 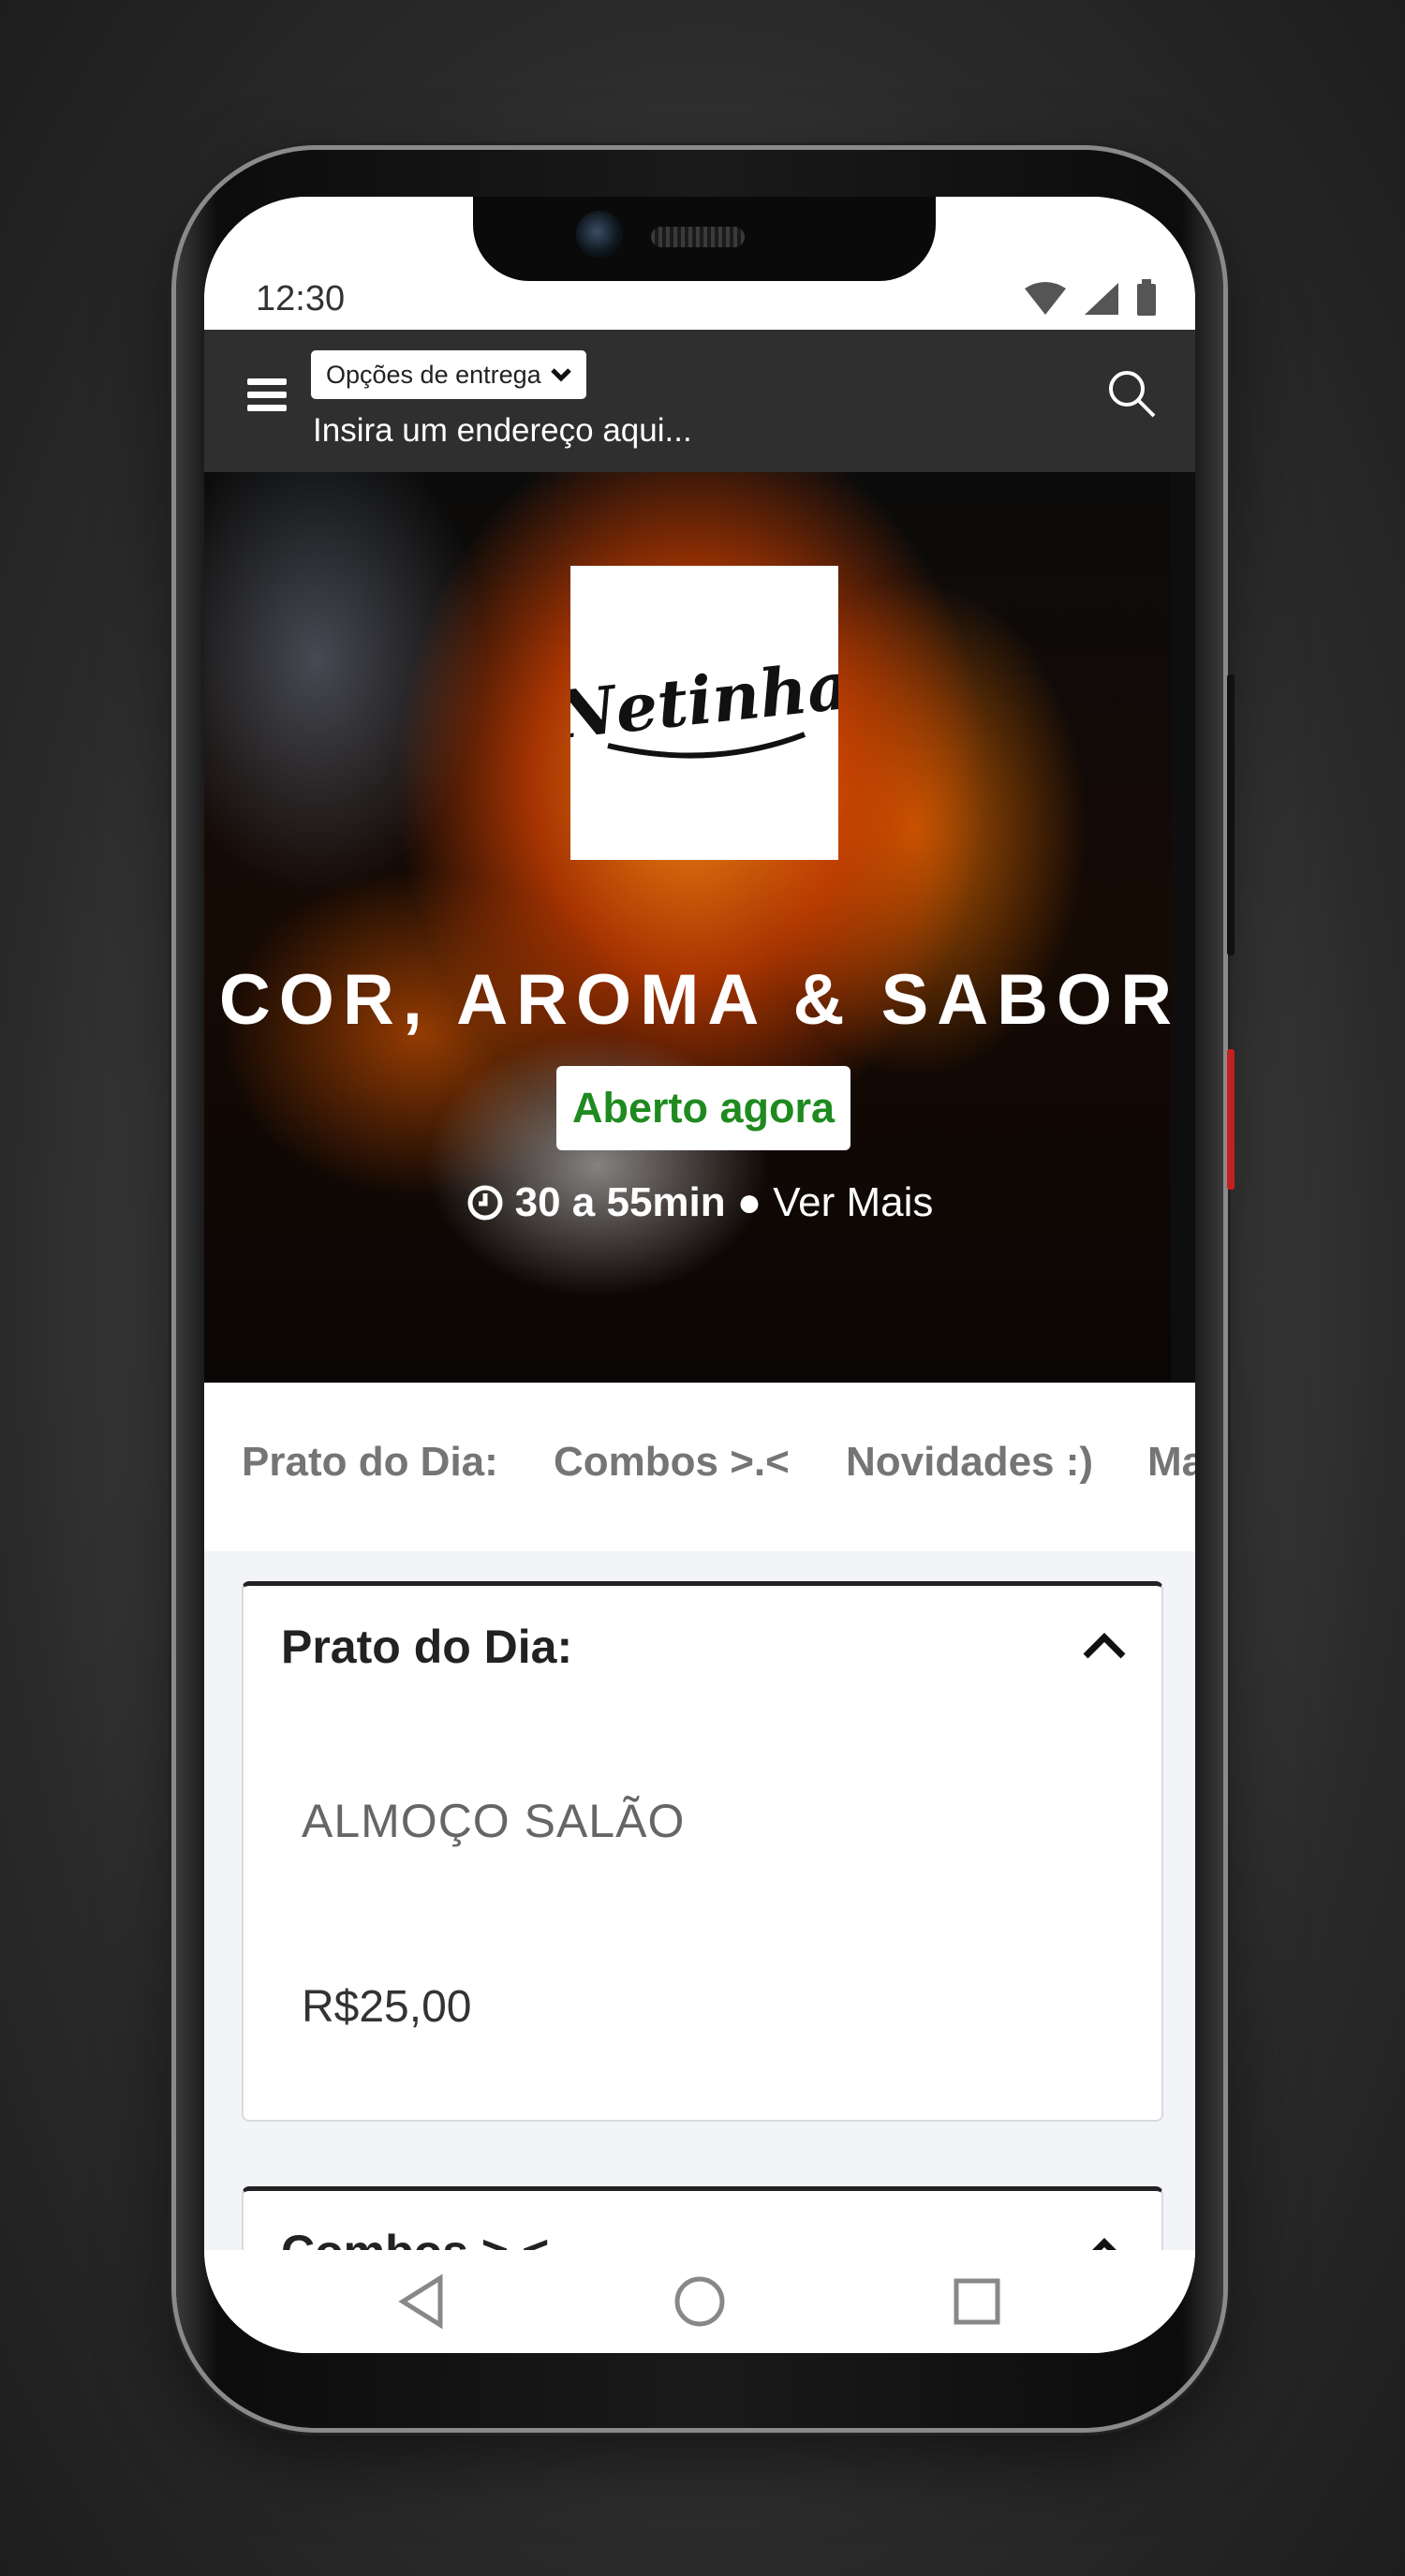 What do you see at coordinates (1146, 297) in the screenshot?
I see `battery-icon` at bounding box center [1146, 297].